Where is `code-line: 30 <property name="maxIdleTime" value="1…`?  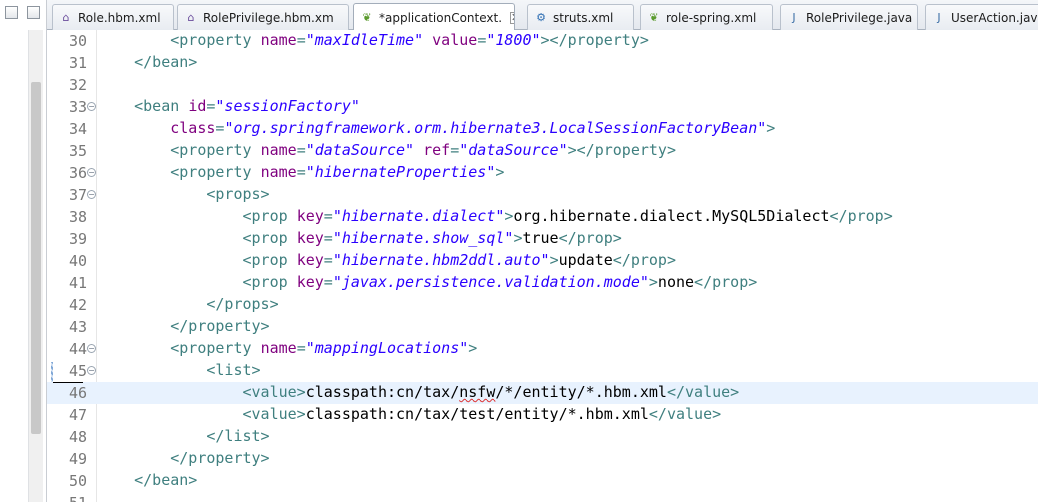
code-line: 30 <property name="maxIdleTime" value="1… is located at coordinates (542, 41).